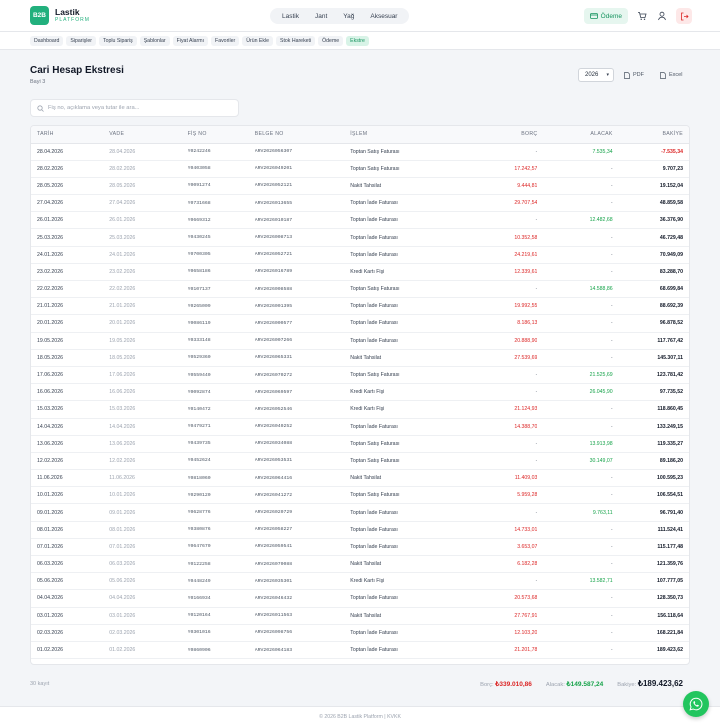 The width and height of the screenshot is (720, 728). Describe the element at coordinates (662, 16) in the screenshot. I see `user-icon` at that location.